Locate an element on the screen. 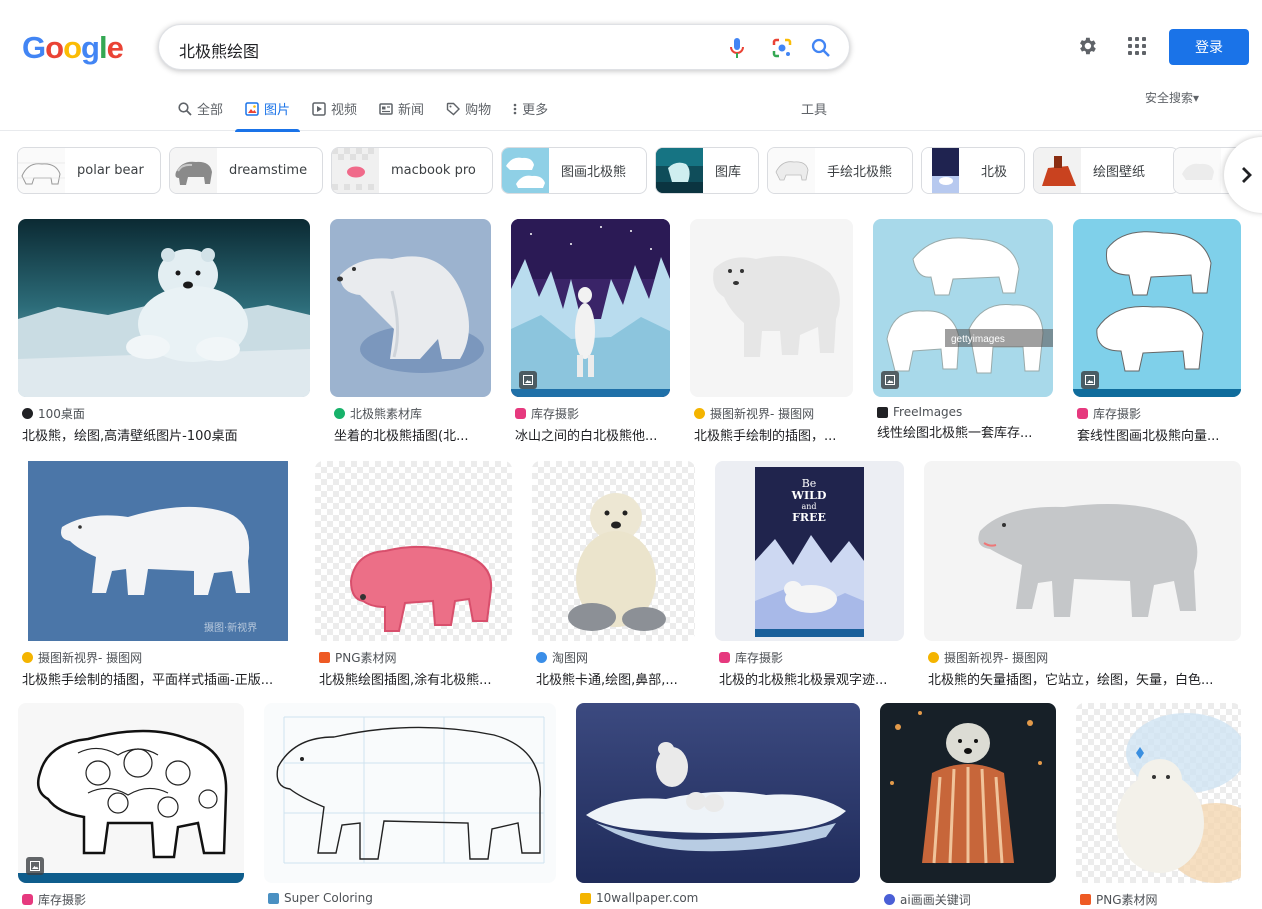  image-result: ai画画关键词 is located at coordinates (968, 805).